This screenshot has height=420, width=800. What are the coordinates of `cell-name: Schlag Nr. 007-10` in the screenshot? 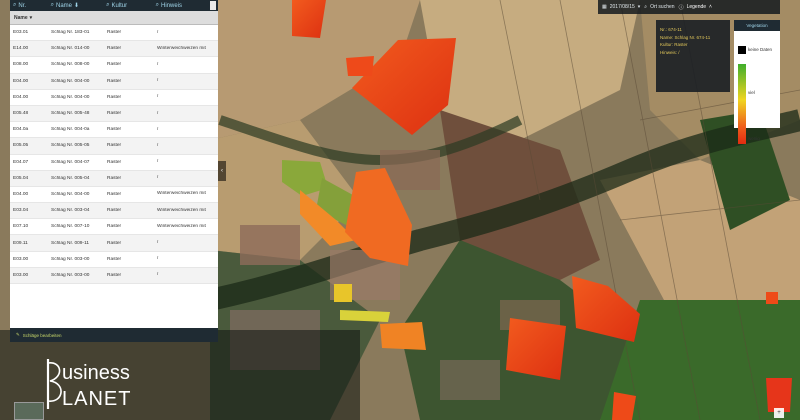 It's located at (70, 227).